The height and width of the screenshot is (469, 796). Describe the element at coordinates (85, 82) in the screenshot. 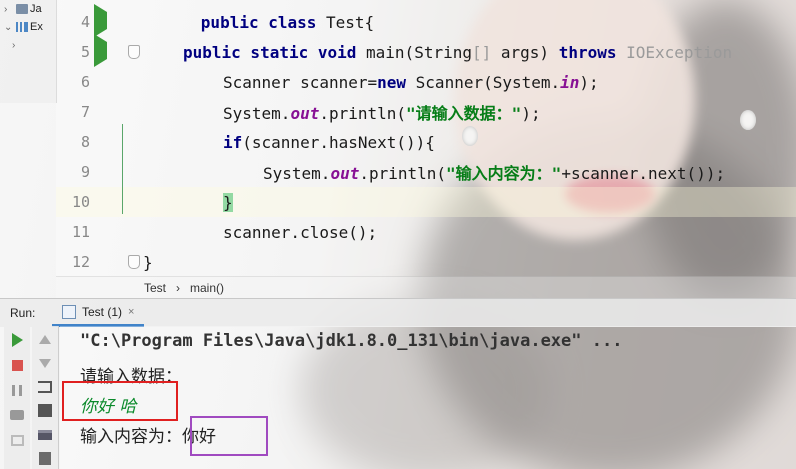

I see `line-number: 6` at that location.